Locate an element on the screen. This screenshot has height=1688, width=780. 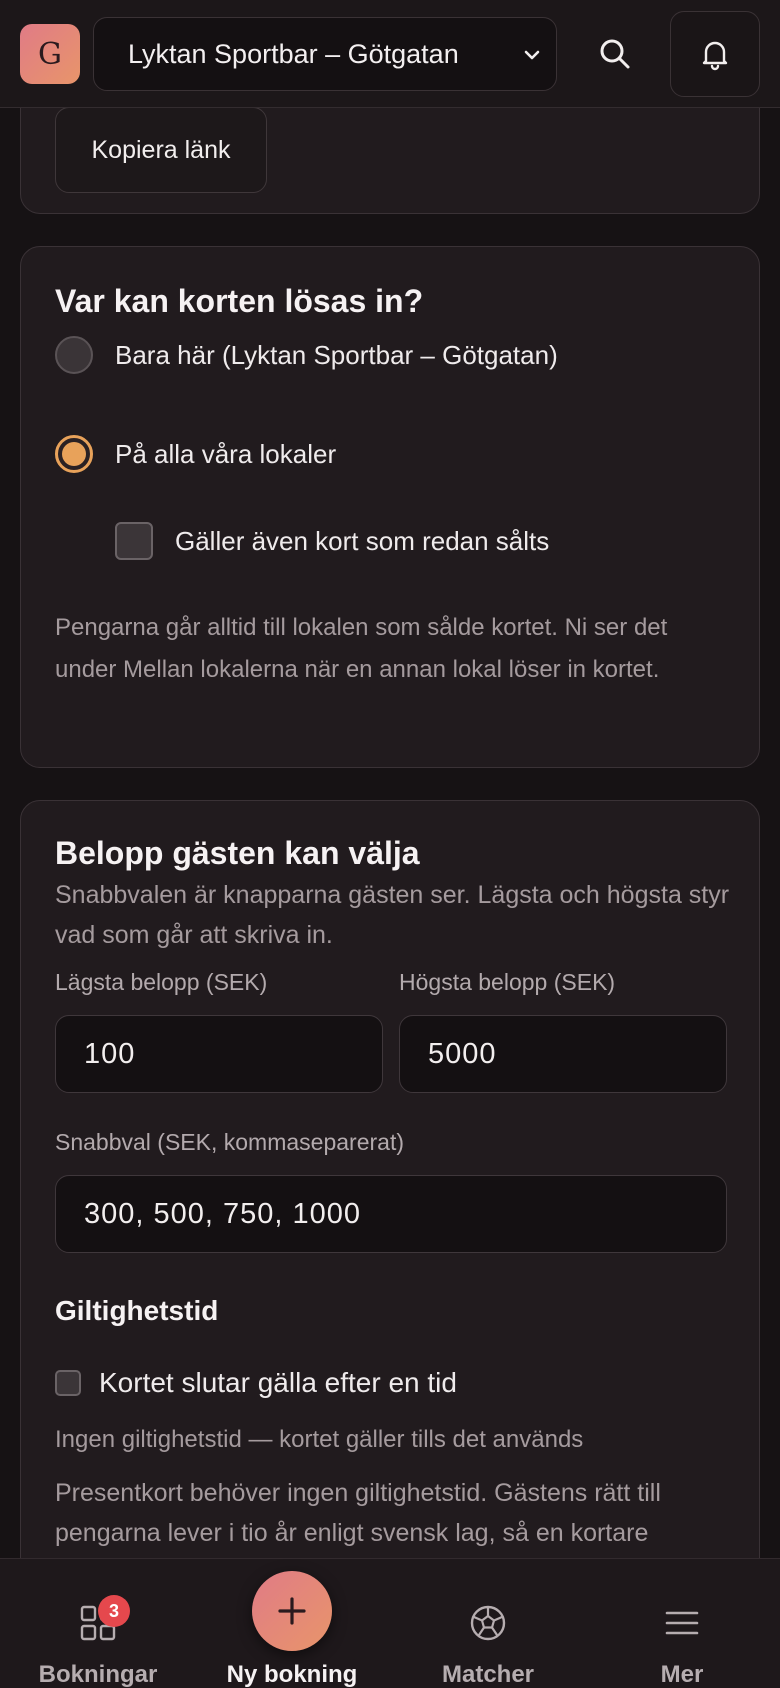
venue-select: Lyktan Sportbar – Götgatan is located at coordinates (325, 54).